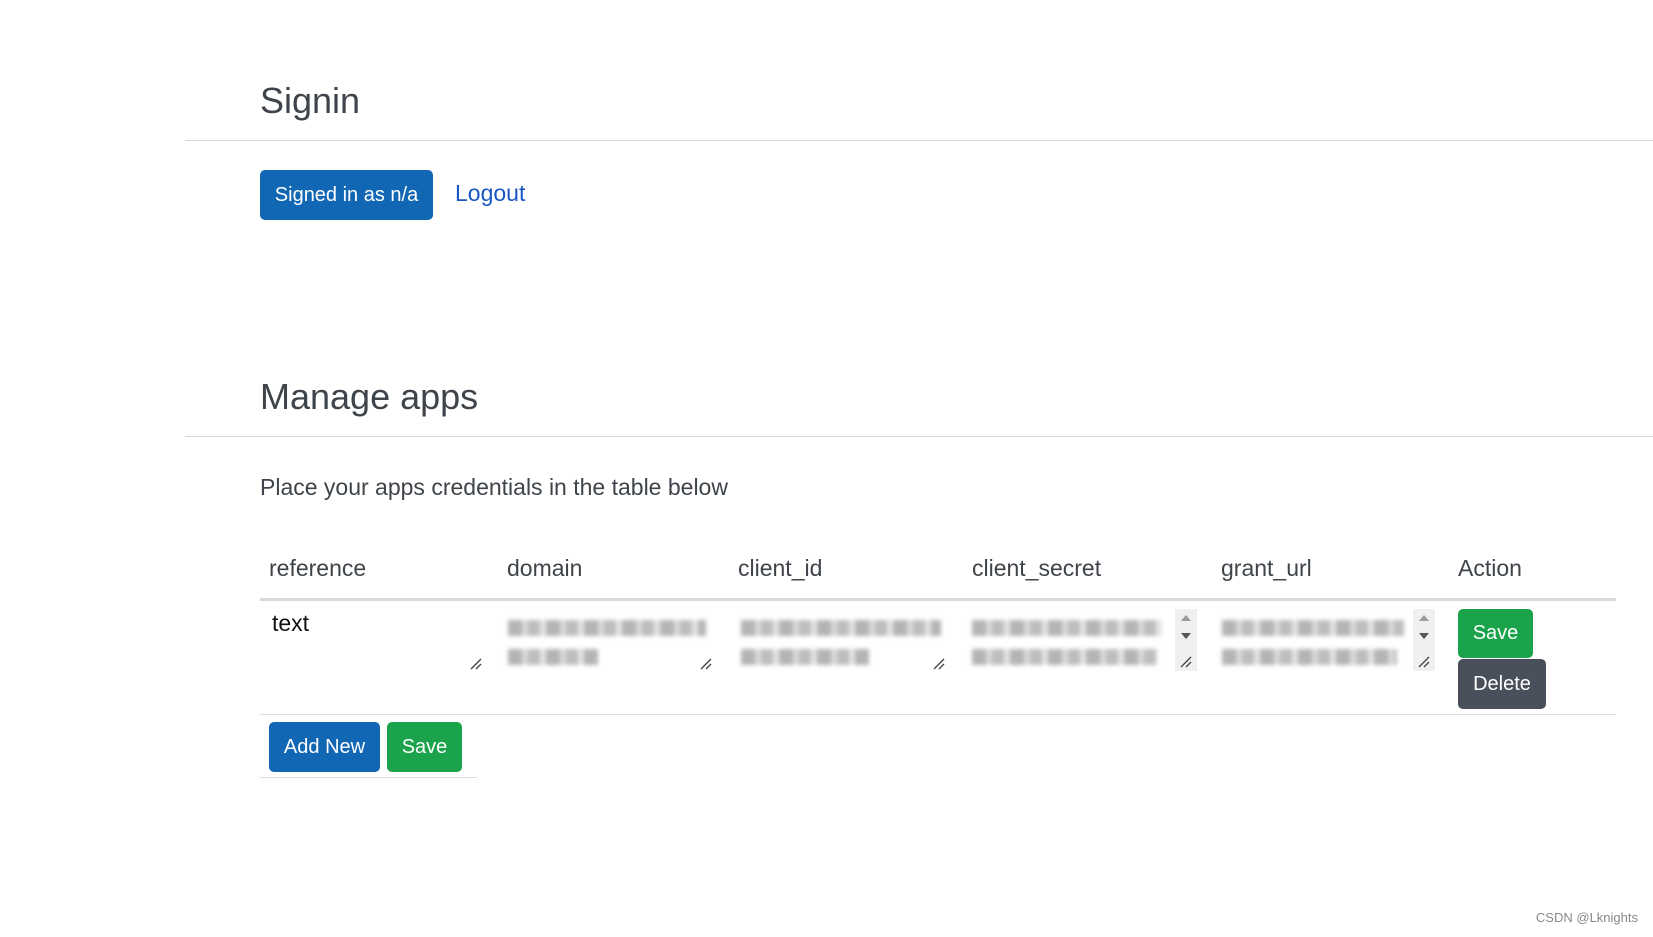 Image resolution: width=1653 pixels, height=937 pixels. What do you see at coordinates (1082, 639) in the screenshot?
I see `client-secret-textarea` at bounding box center [1082, 639].